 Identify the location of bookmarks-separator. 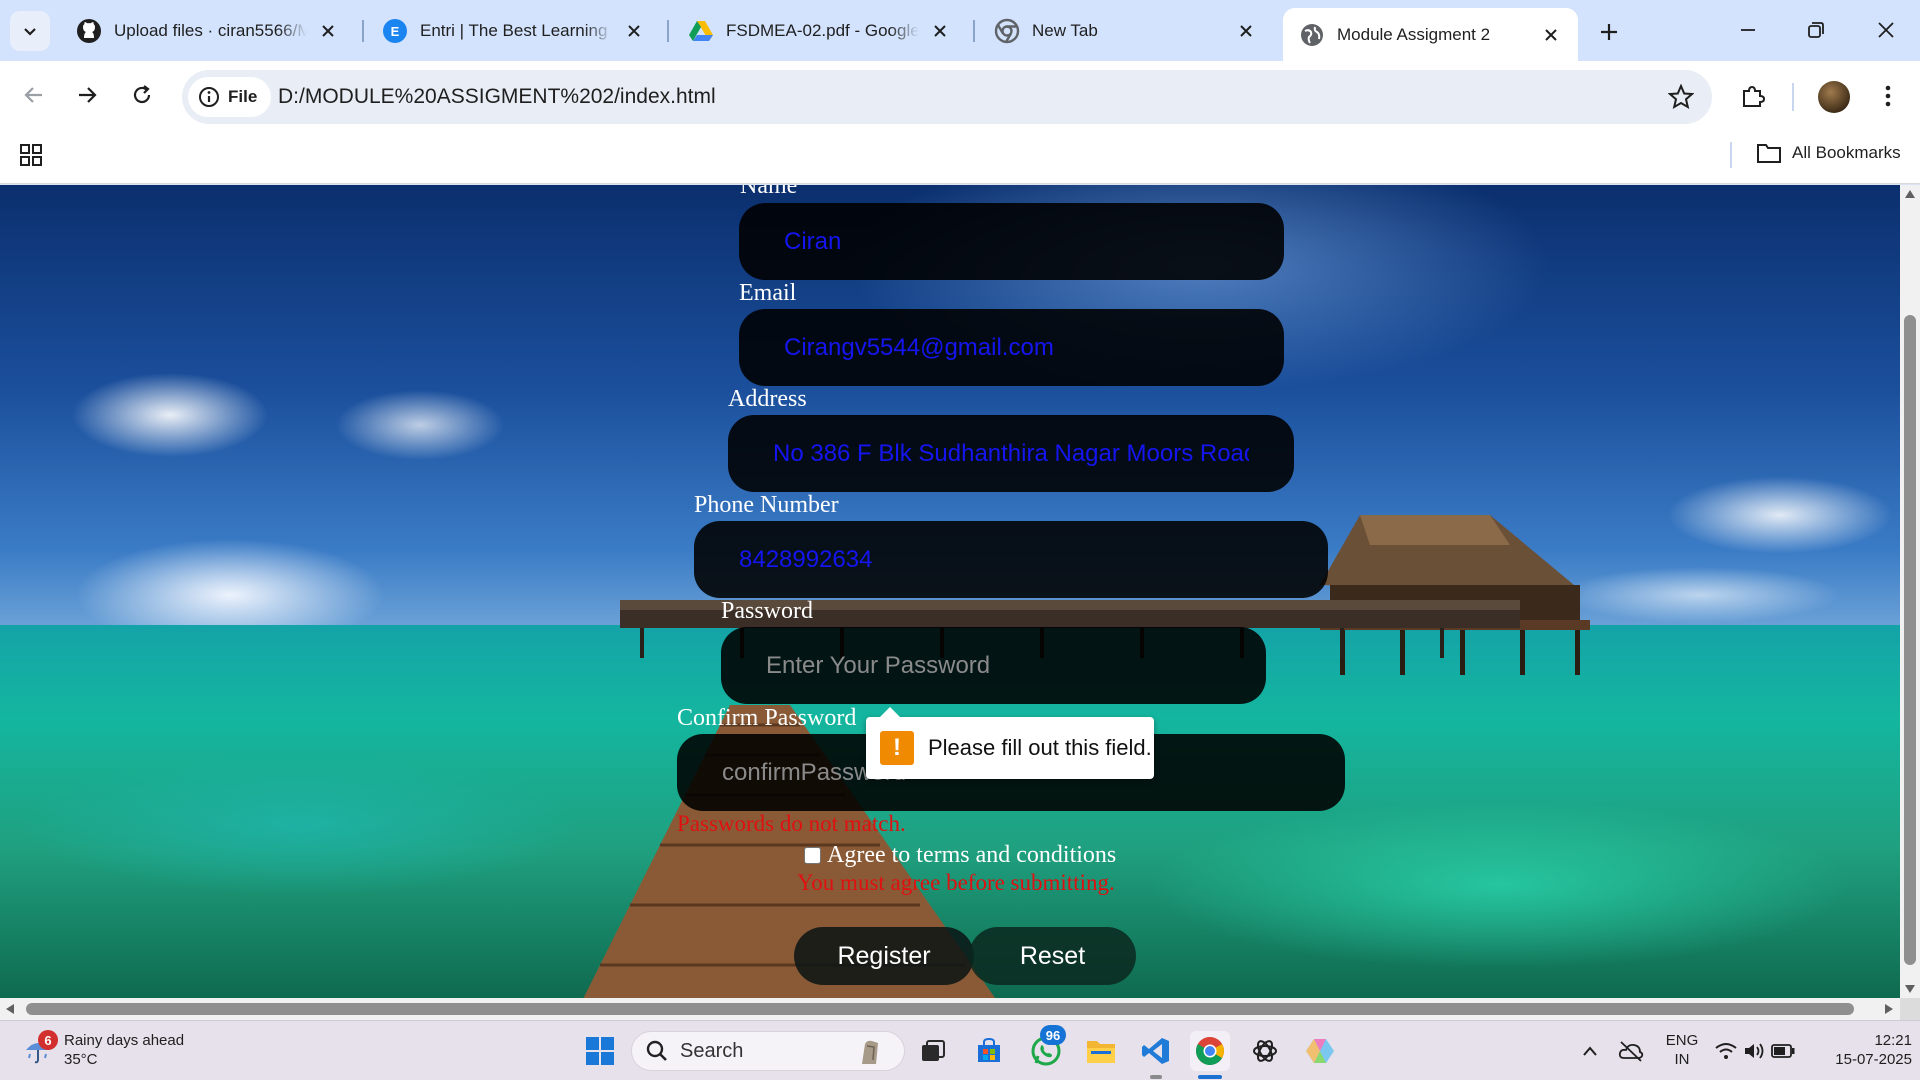
(1731, 155).